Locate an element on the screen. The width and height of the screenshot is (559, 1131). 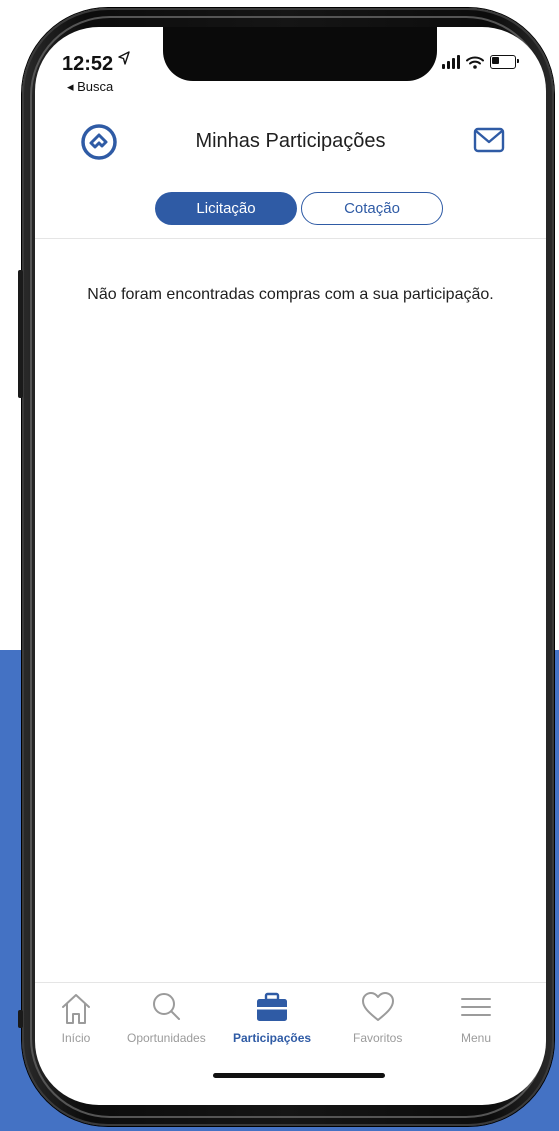
home-icon is located at coordinates (76, 1009).